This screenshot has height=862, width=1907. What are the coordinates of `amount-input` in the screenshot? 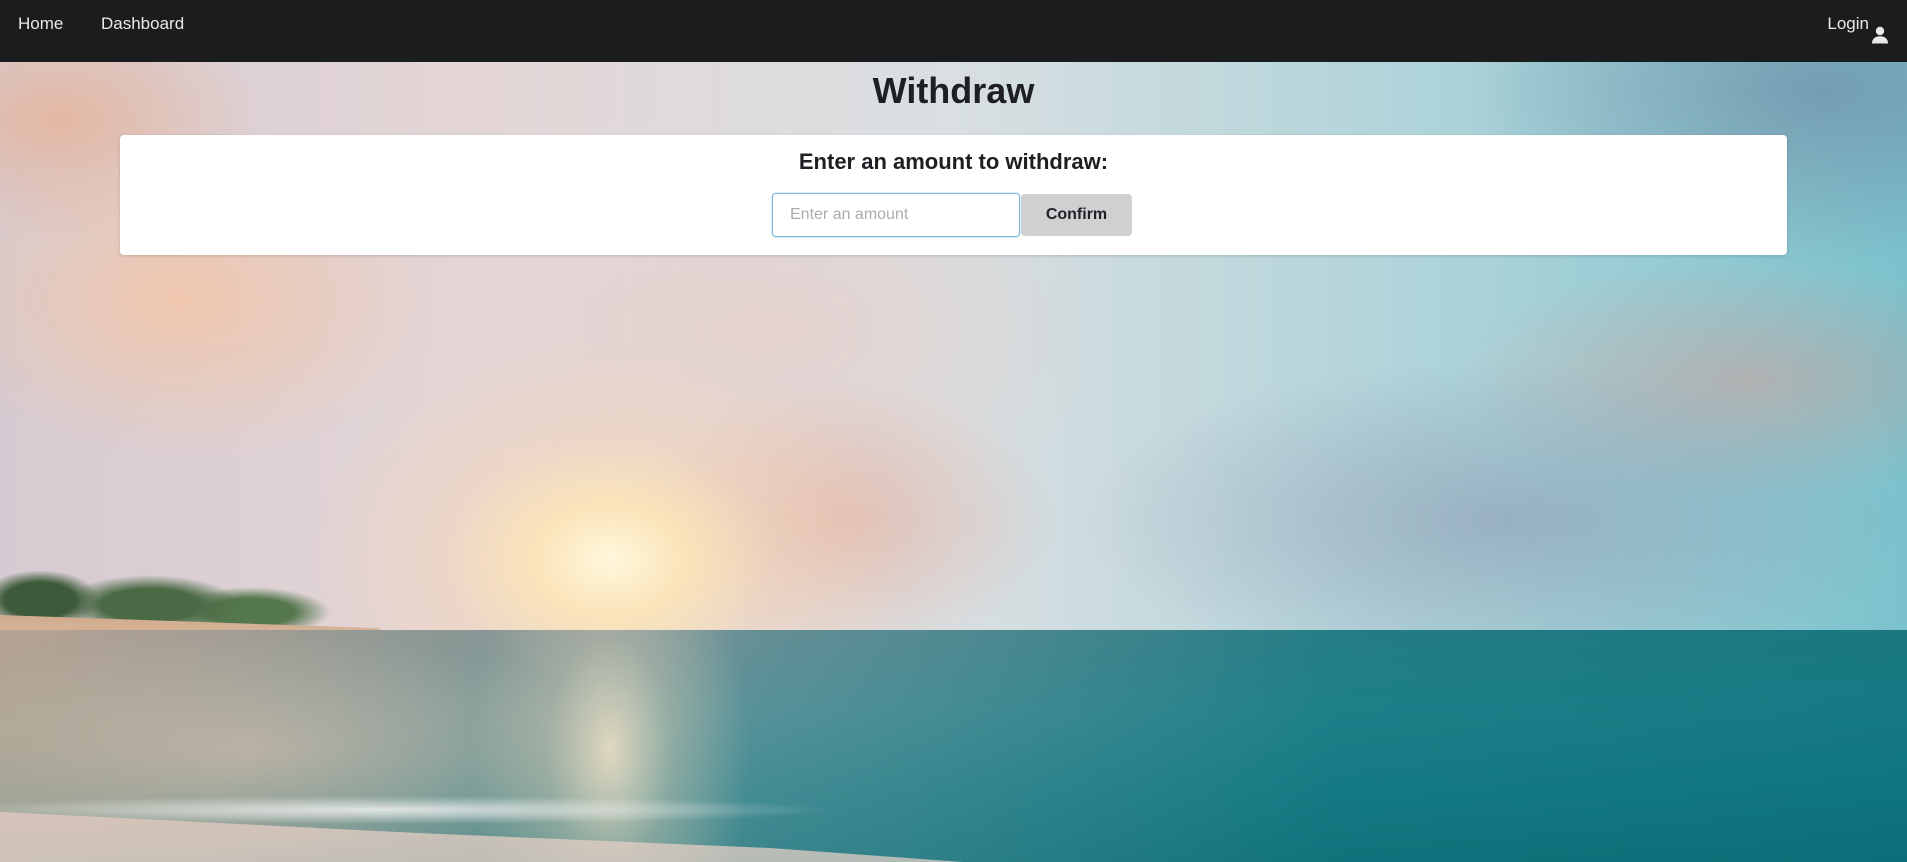 It's located at (896, 215).